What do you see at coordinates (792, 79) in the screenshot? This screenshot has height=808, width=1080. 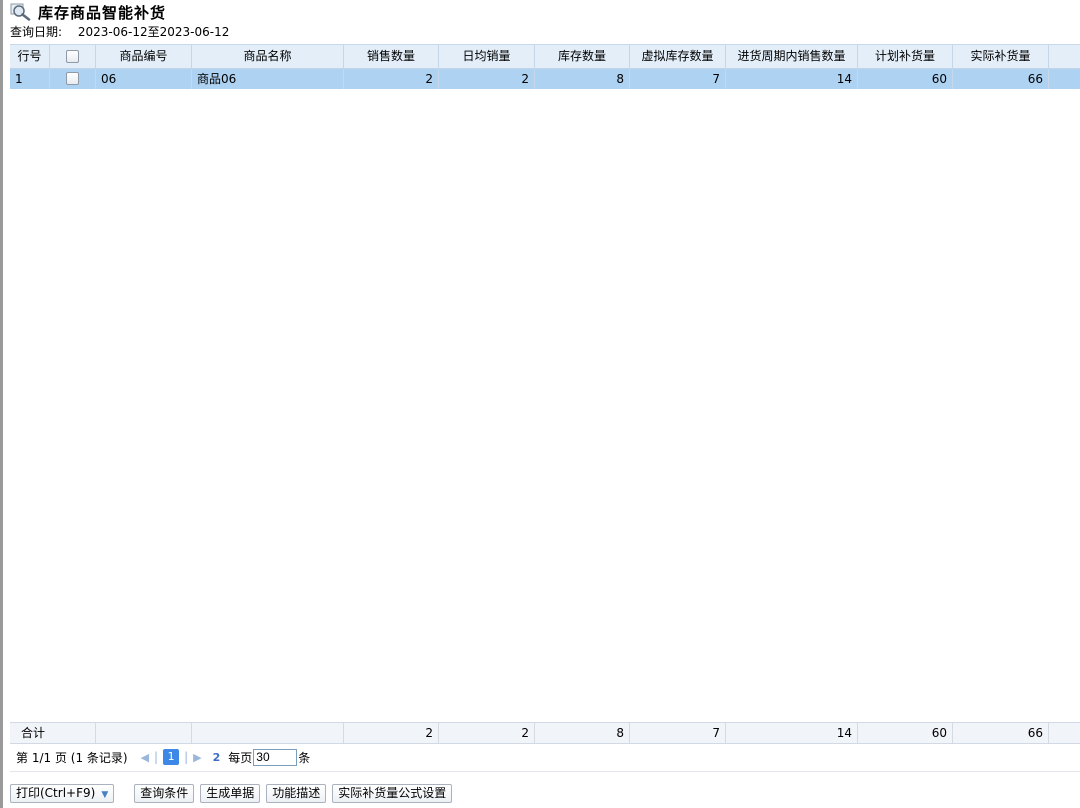 I see `cell-period-sales-qty: 14` at bounding box center [792, 79].